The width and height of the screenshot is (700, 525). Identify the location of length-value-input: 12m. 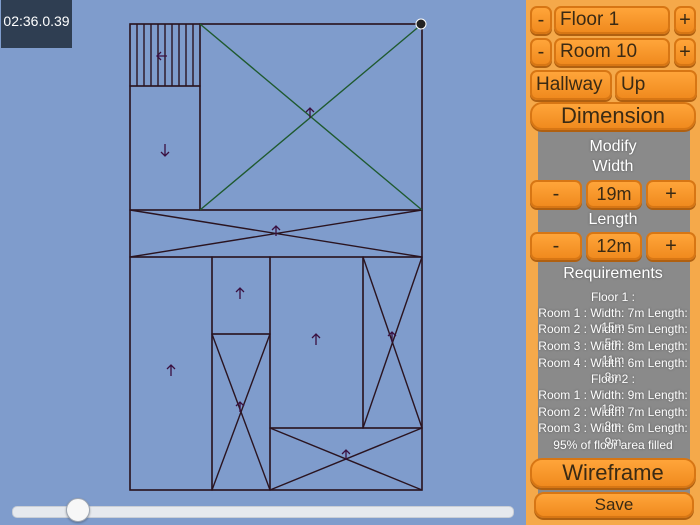
(614, 246).